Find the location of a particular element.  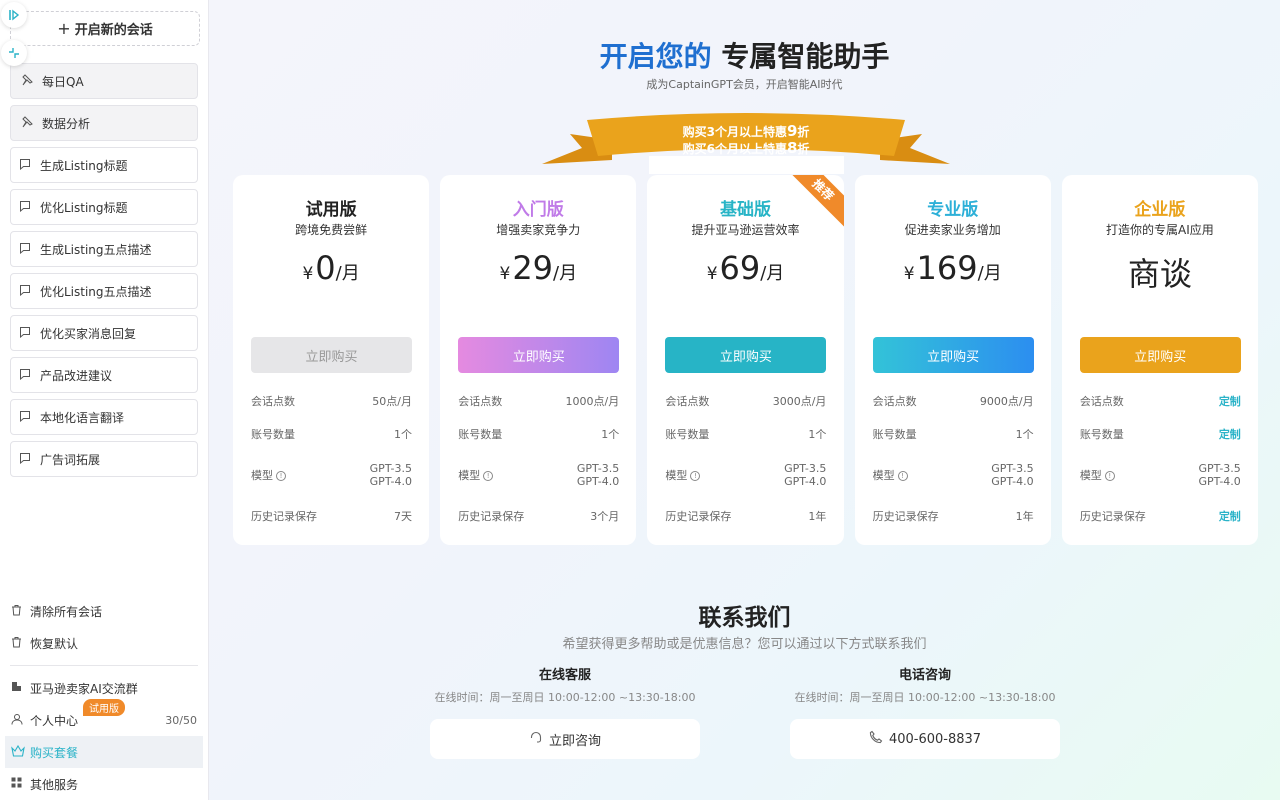

feature-row: 会话点数 9000点/月 is located at coordinates (953, 400).